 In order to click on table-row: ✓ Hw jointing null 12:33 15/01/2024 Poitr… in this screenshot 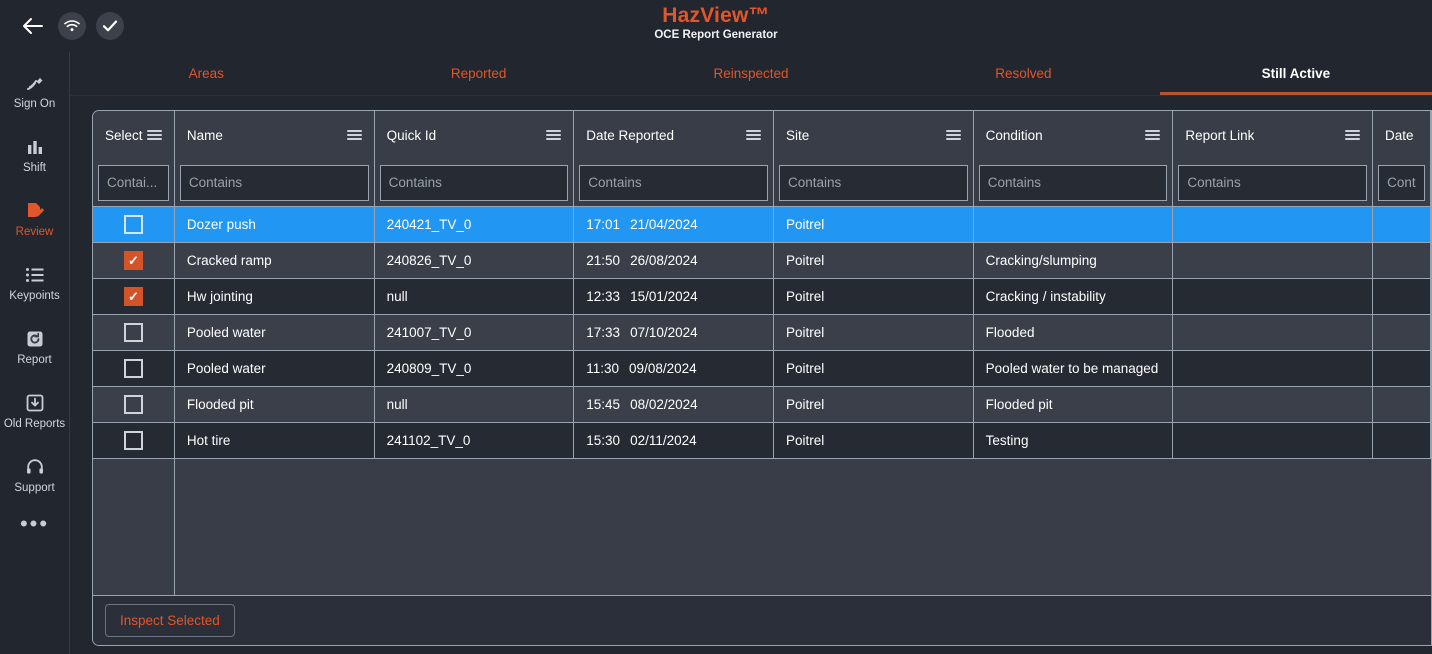, I will do `click(762, 297)`.